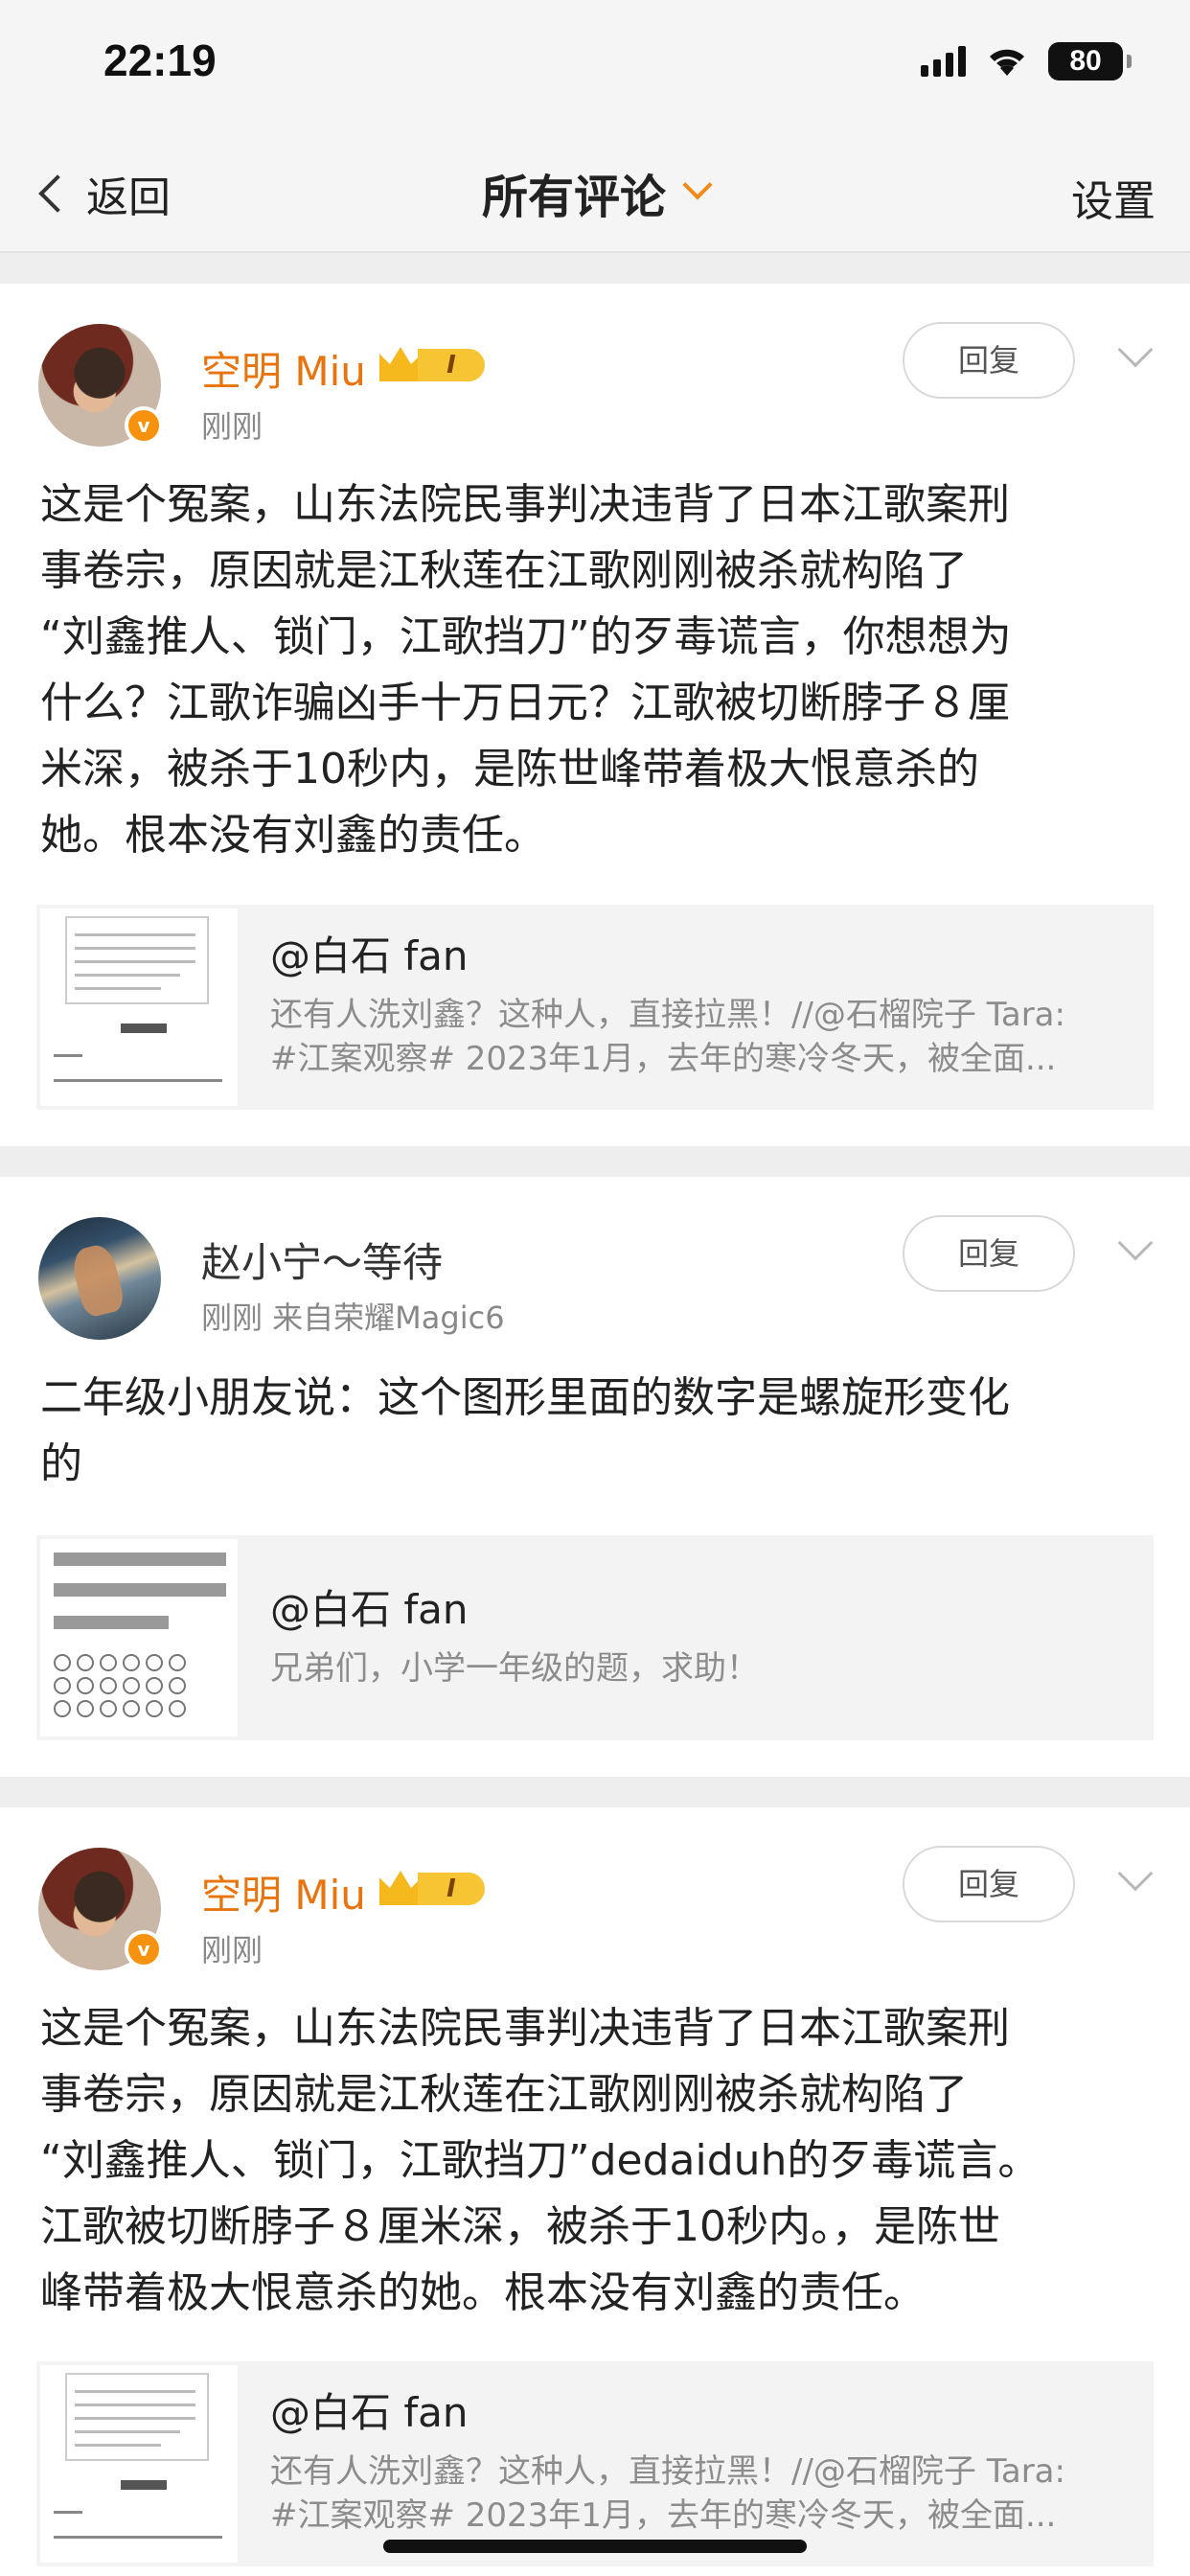 Image resolution: width=1190 pixels, height=2576 pixels. I want to click on settings-button: 设置, so click(1113, 197).